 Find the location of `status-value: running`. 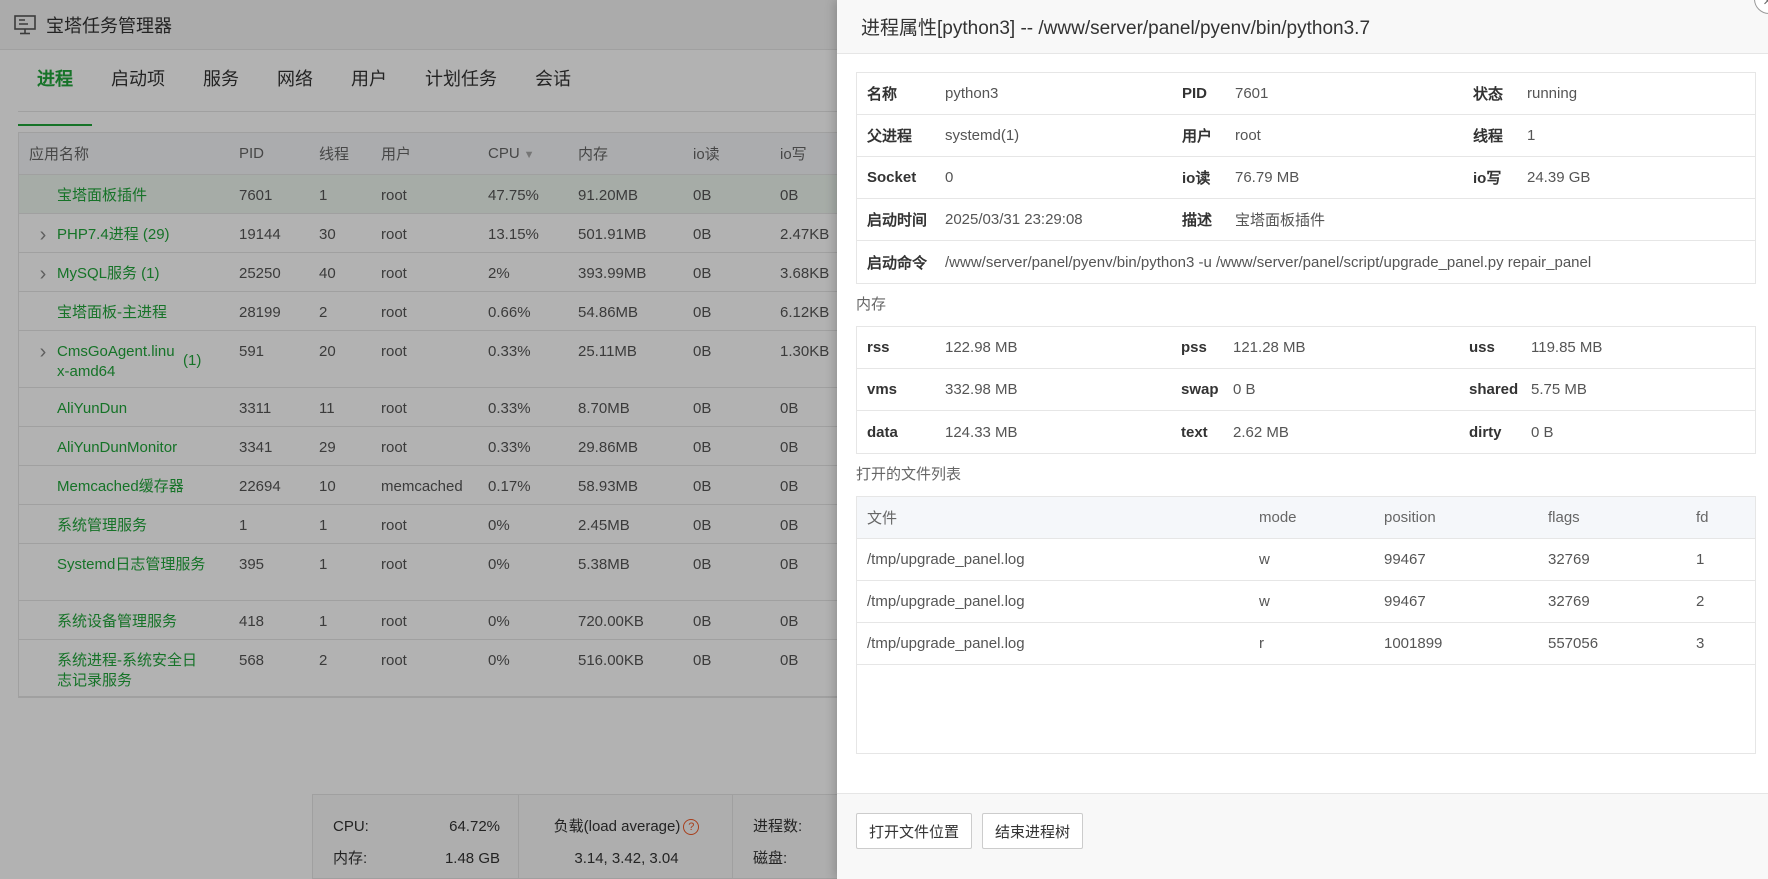

status-value: running is located at coordinates (1552, 93).